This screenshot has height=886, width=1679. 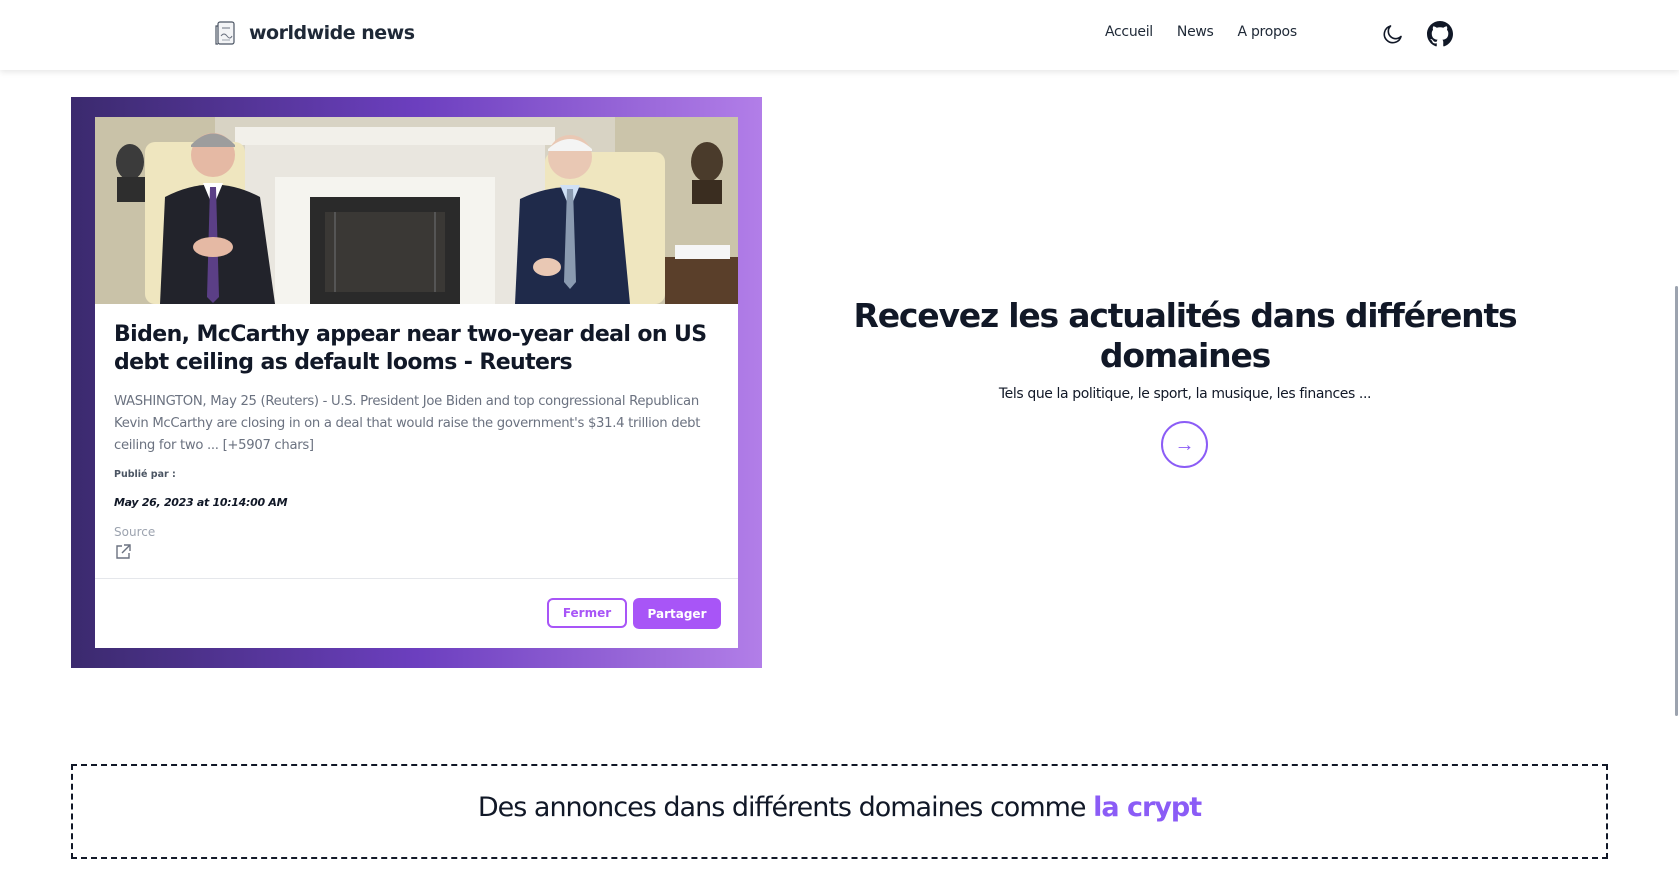 What do you see at coordinates (225, 33) in the screenshot?
I see `newspaper-icon` at bounding box center [225, 33].